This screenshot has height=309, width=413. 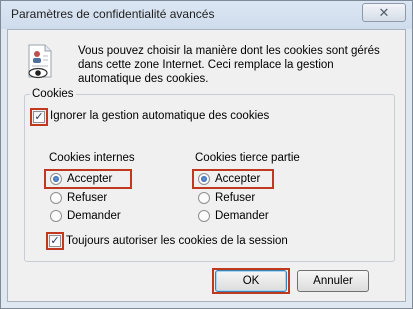 I want to click on cookies-group-label: Cookies, so click(x=53, y=94).